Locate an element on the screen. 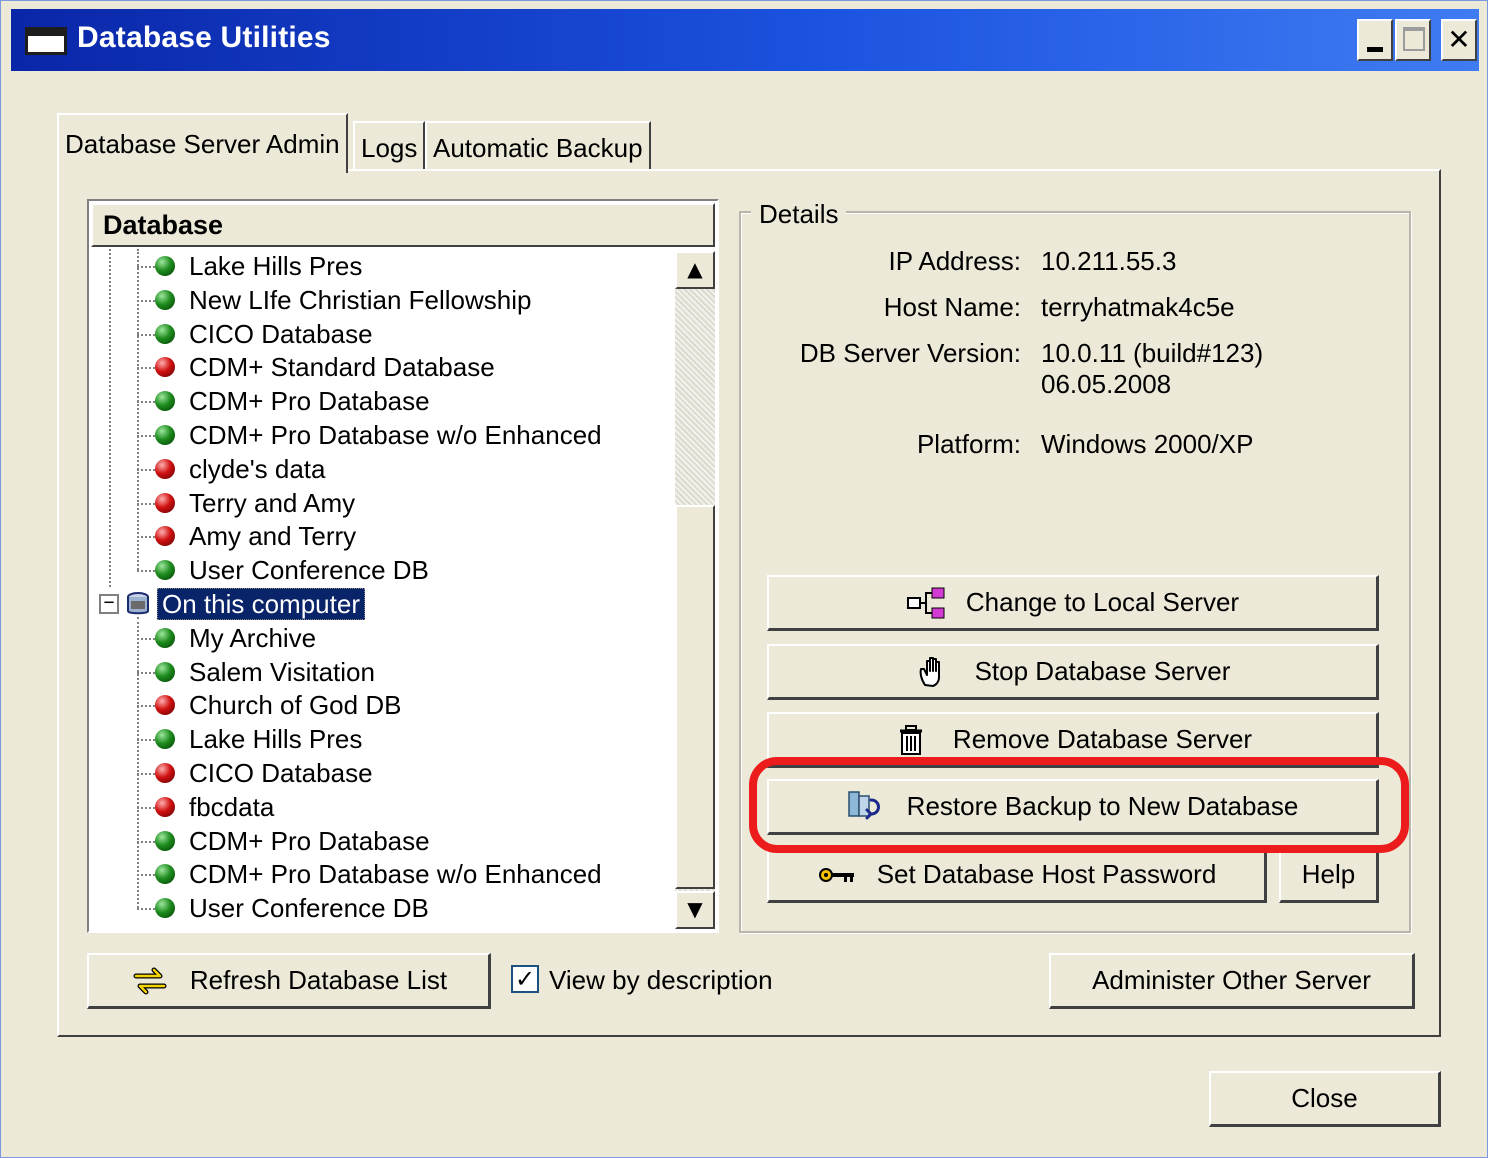 The height and width of the screenshot is (1158, 1488). key-icon is located at coordinates (837, 875).